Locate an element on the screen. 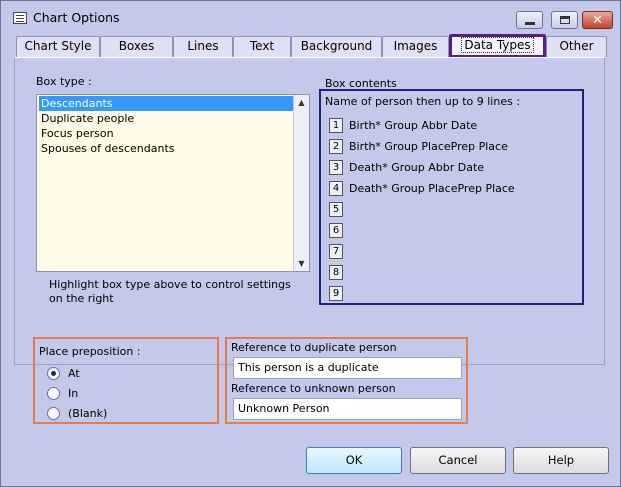 This screenshot has width=621, height=487. radio-label: In is located at coordinates (73, 393).